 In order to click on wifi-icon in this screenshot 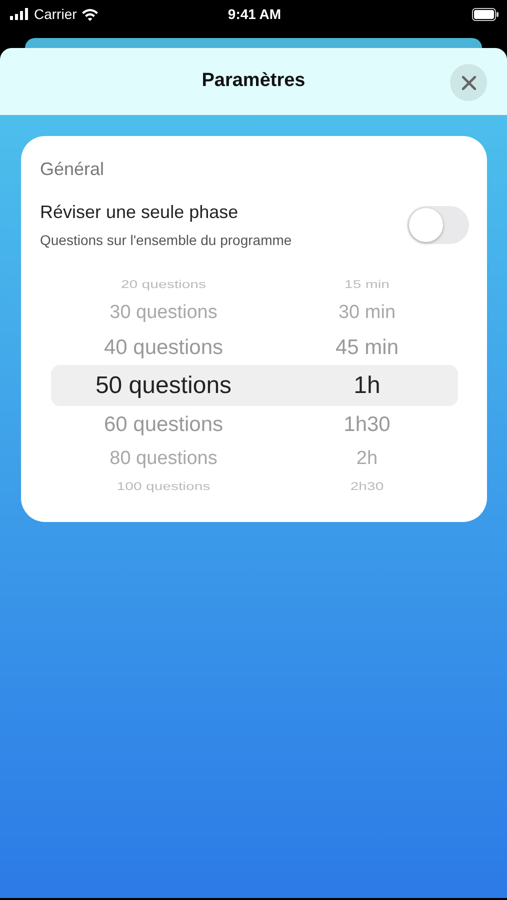, I will do `click(89, 14)`.